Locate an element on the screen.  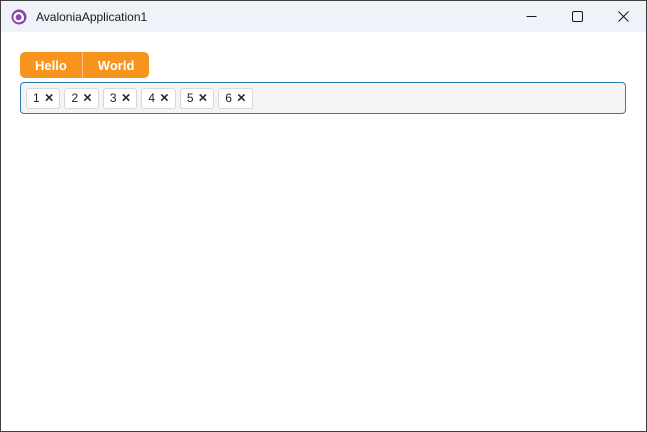
maximize-icon is located at coordinates (577, 16).